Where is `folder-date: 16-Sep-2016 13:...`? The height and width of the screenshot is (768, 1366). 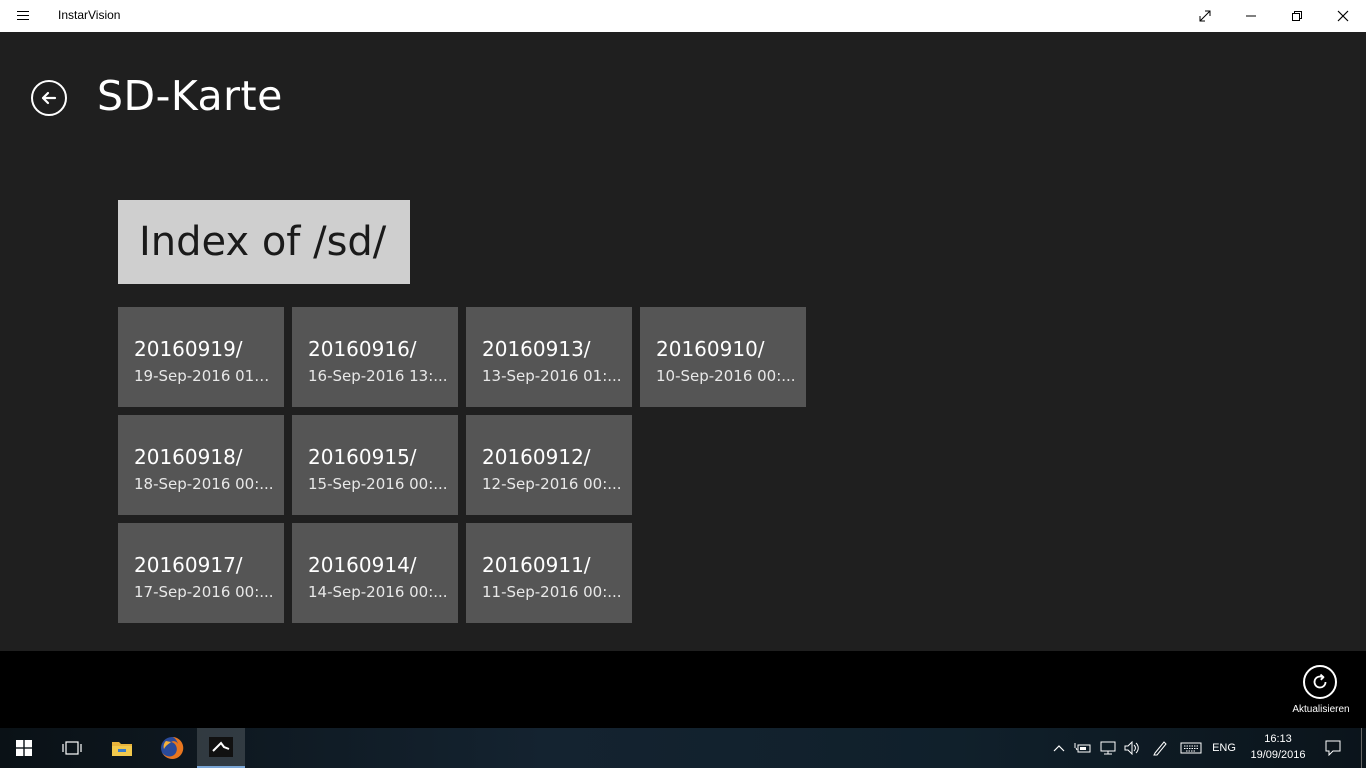 folder-date: 16-Sep-2016 13:... is located at coordinates (378, 376).